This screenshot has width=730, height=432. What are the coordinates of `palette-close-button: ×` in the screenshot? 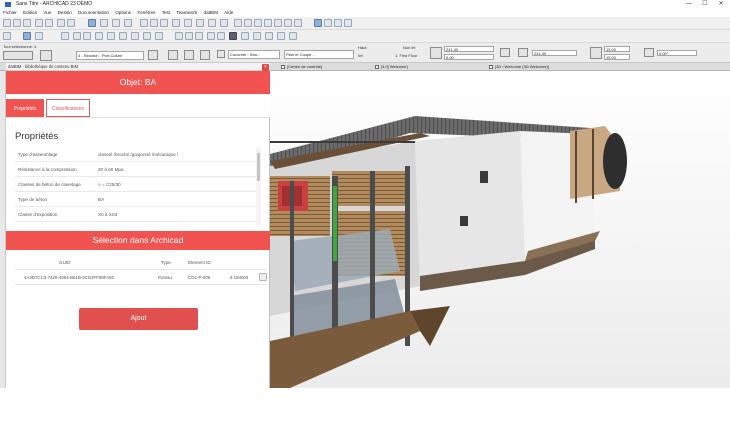 It's located at (265, 67).